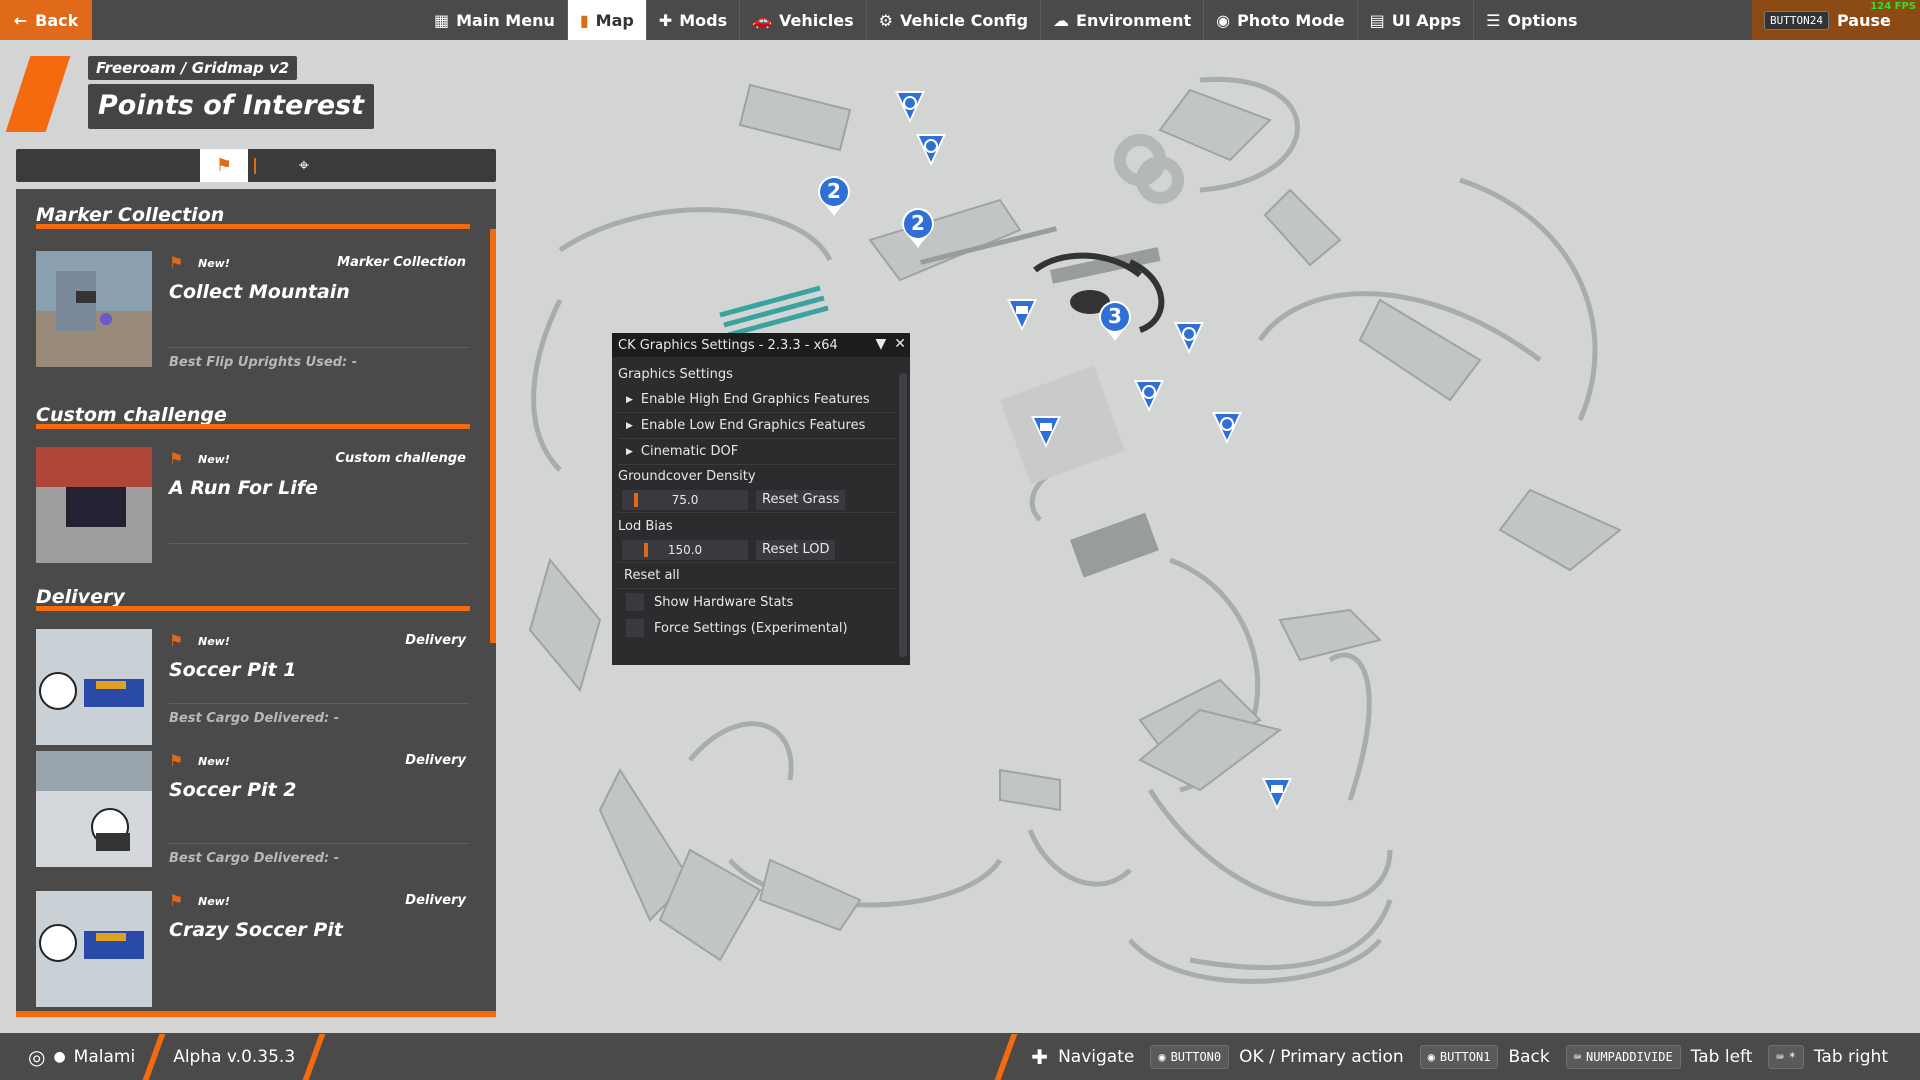 This screenshot has width=1920, height=1080. What do you see at coordinates (36, 1057) in the screenshot?
I see `globe-icon: ◎` at bounding box center [36, 1057].